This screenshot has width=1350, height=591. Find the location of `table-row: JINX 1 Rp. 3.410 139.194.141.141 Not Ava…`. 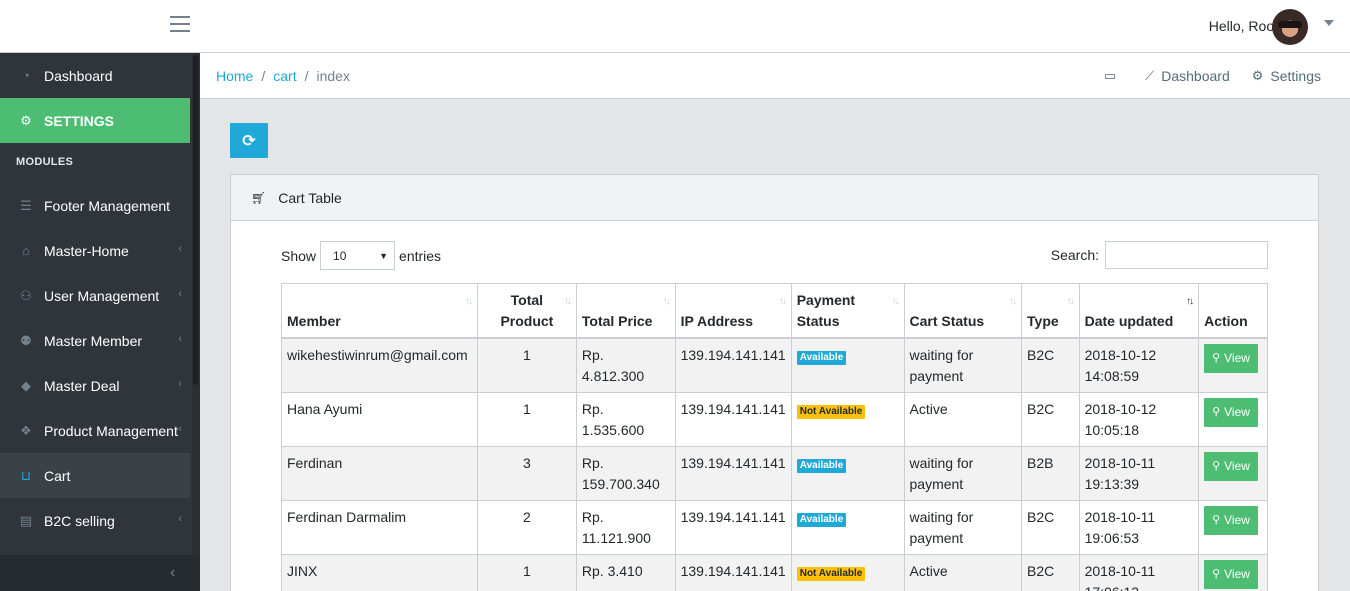

table-row: JINX 1 Rp. 3.410 139.194.141.141 Not Ava… is located at coordinates (774, 572).